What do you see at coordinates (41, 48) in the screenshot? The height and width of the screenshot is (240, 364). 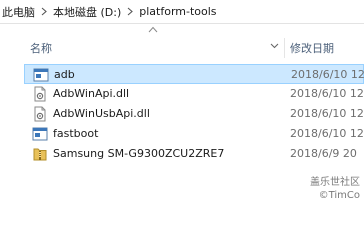 I see `column-header-name-label: 名称` at bounding box center [41, 48].